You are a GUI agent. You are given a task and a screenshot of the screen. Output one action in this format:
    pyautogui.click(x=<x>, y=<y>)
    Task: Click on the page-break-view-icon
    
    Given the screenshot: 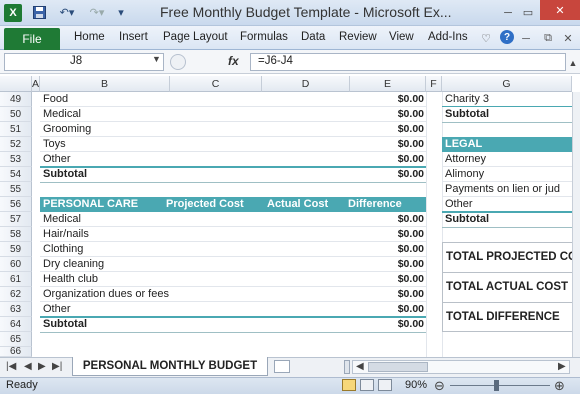 What is the action you would take?
    pyautogui.click(x=385, y=385)
    